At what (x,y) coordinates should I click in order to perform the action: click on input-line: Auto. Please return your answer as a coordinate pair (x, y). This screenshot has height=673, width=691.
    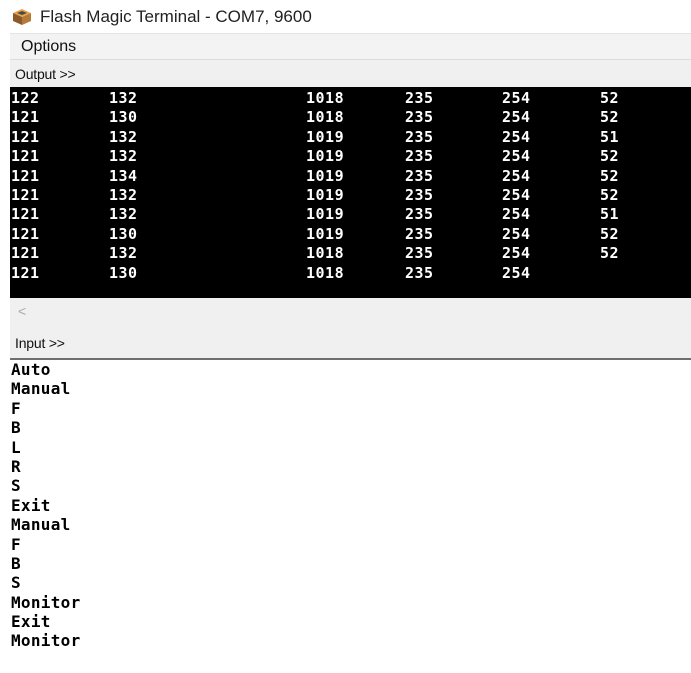
    Looking at the image, I should click on (31, 369).